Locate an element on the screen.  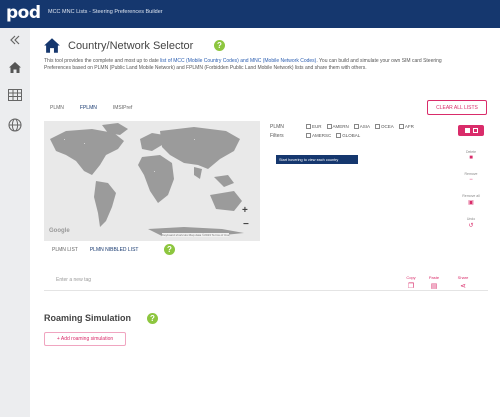
map-zoom-out-button: − is located at coordinates (246, 224).